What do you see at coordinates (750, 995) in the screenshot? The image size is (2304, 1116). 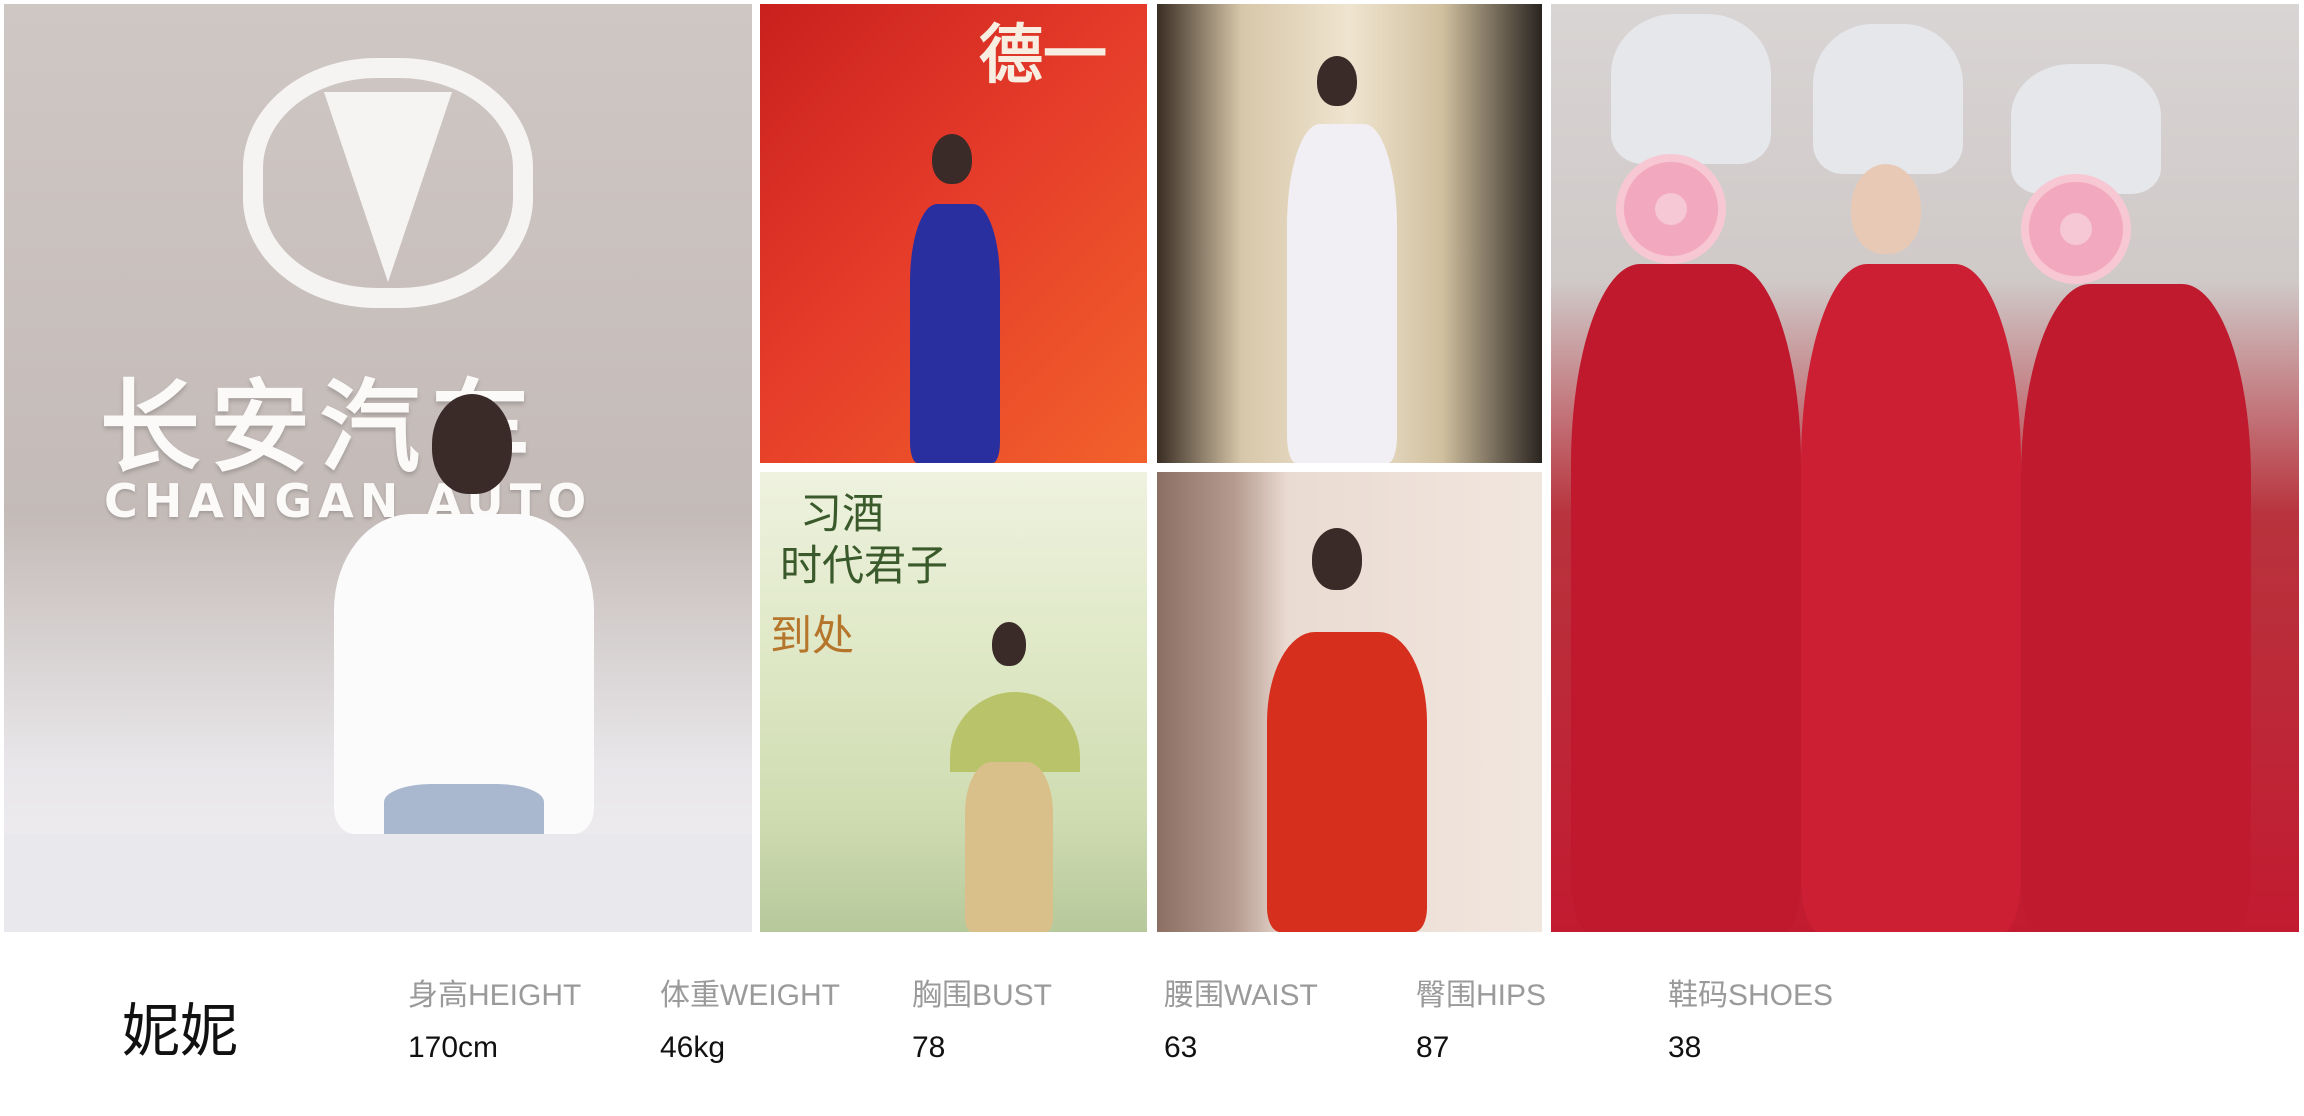 I see `stat-label: 体重WEIGHT` at bounding box center [750, 995].